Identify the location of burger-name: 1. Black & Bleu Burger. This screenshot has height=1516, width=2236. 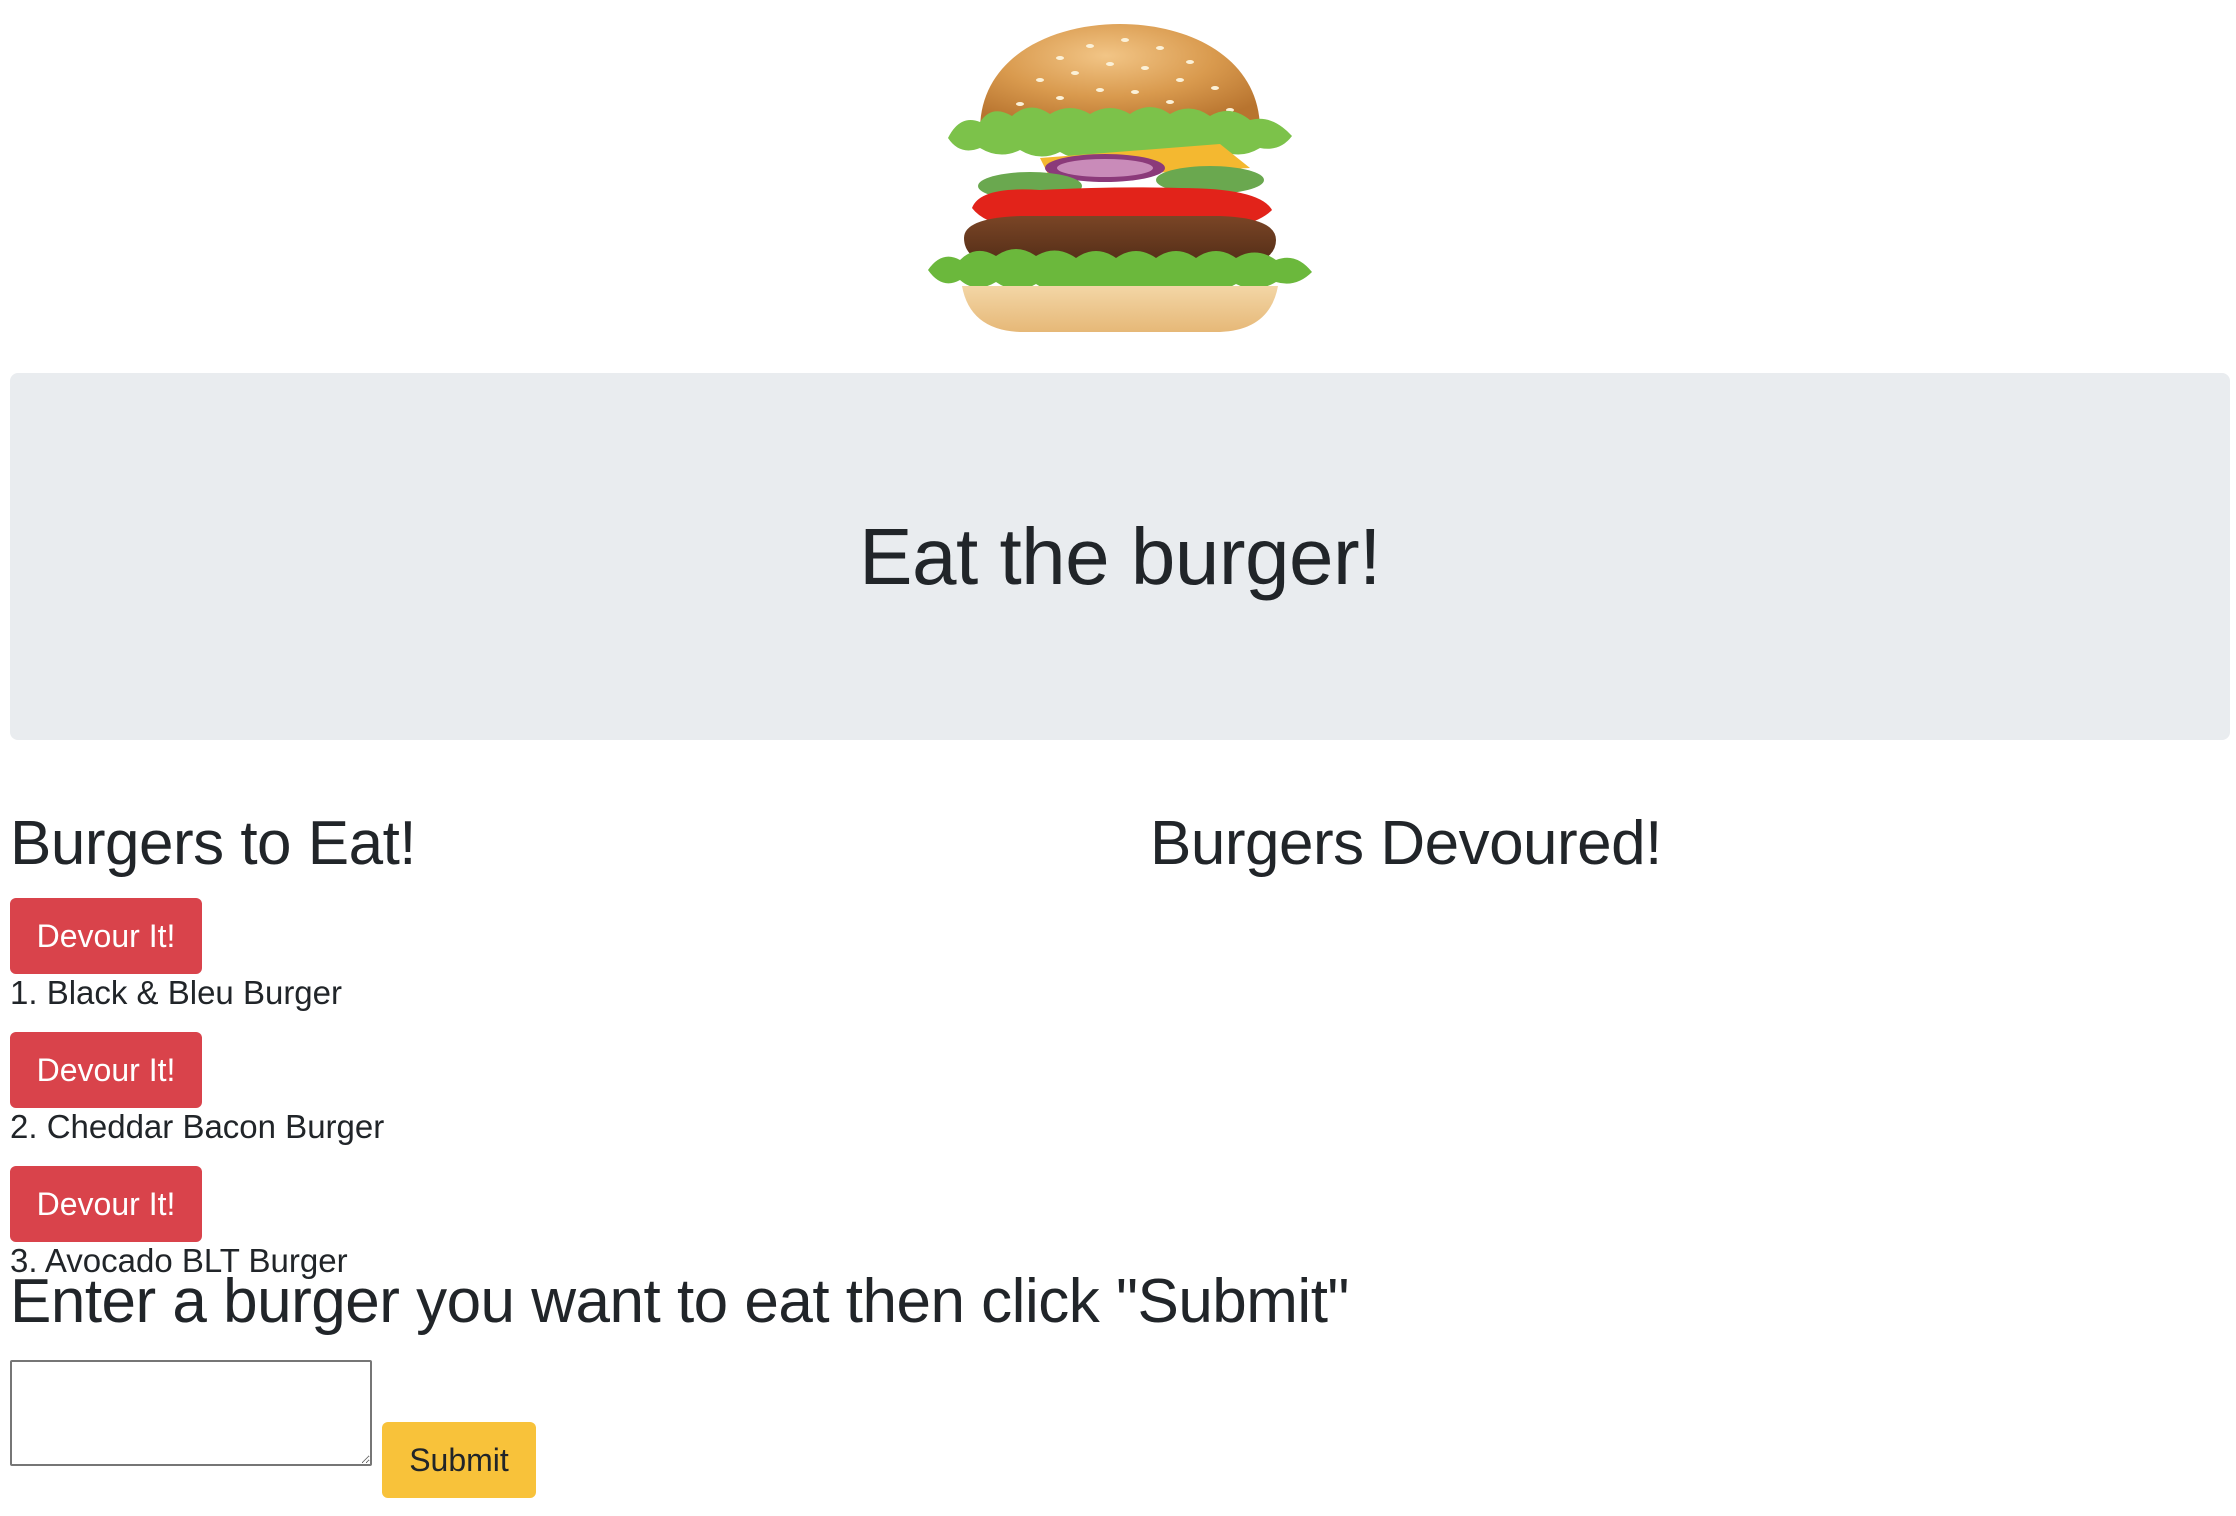
(176, 992).